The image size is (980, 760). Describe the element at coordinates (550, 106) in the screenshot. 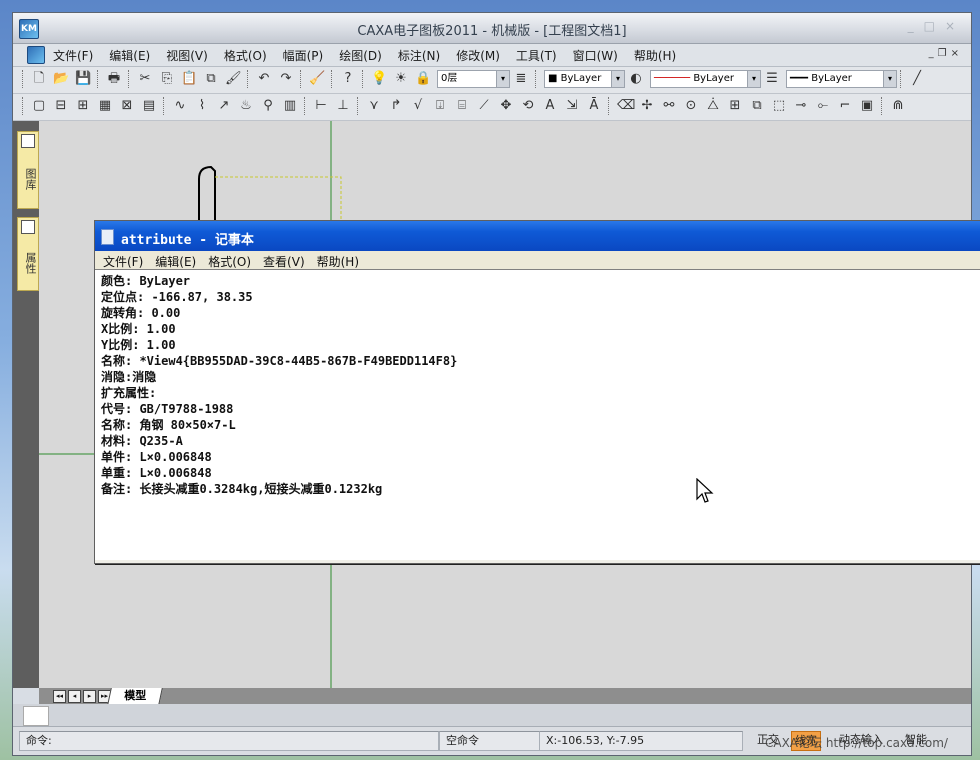

I see `text-icon: A` at that location.